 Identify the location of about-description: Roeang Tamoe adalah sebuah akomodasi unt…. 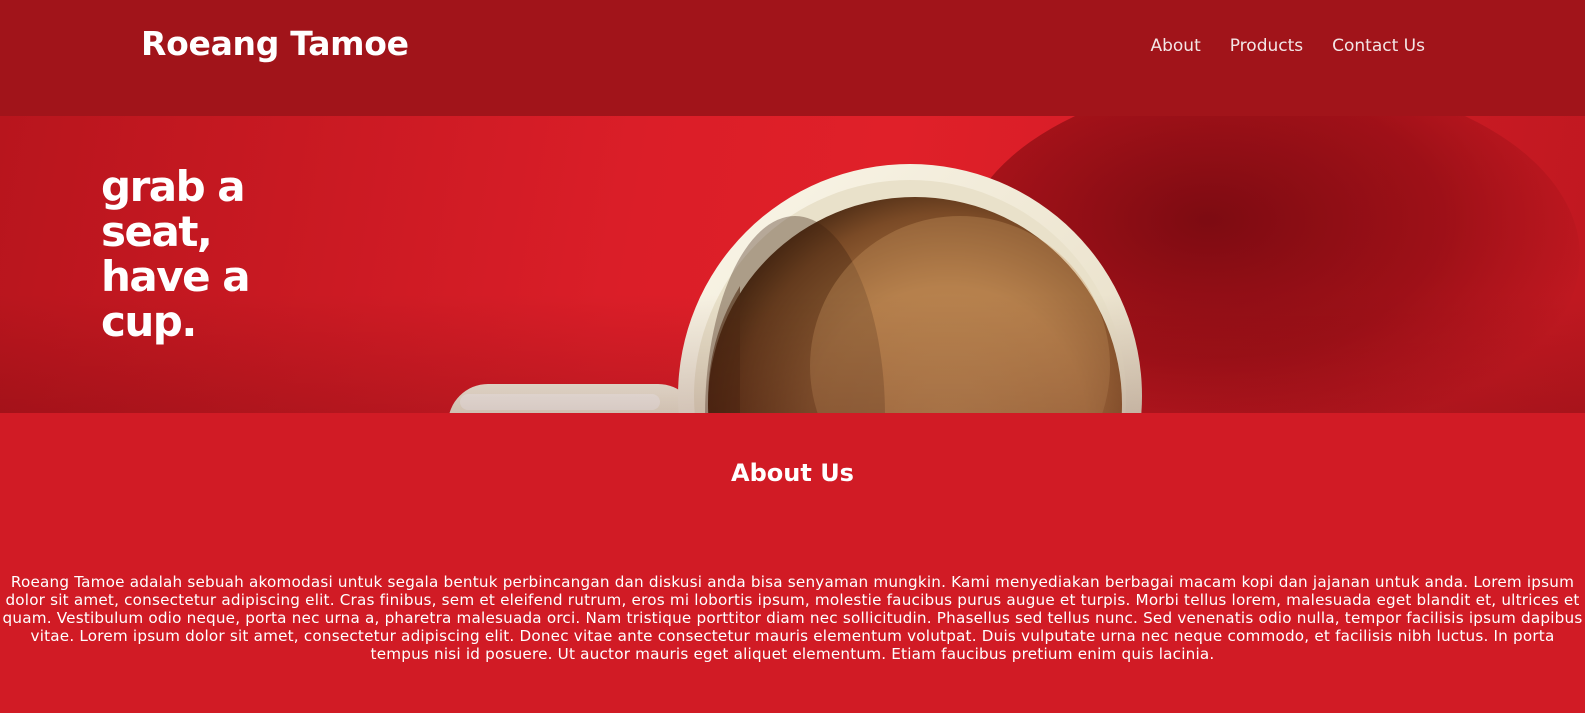
(792, 618).